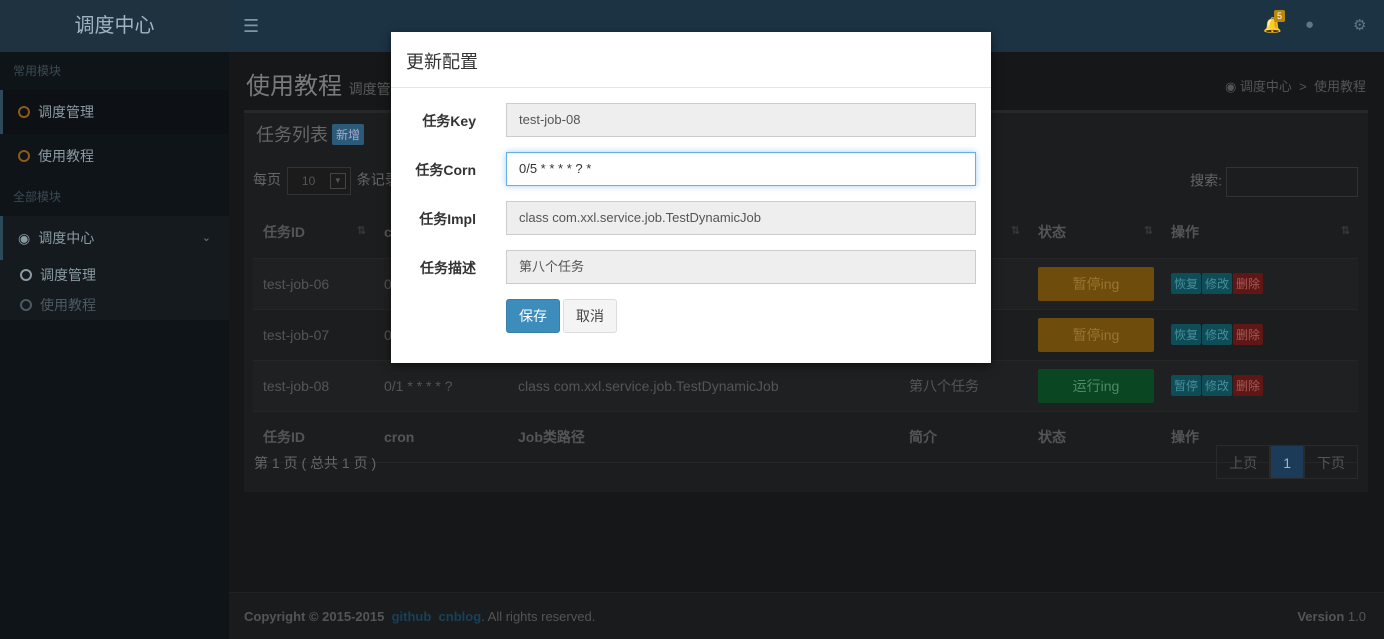 This screenshot has width=1384, height=639. Describe the element at coordinates (1280, 16) in the screenshot. I see `notification-badge: 5` at that location.